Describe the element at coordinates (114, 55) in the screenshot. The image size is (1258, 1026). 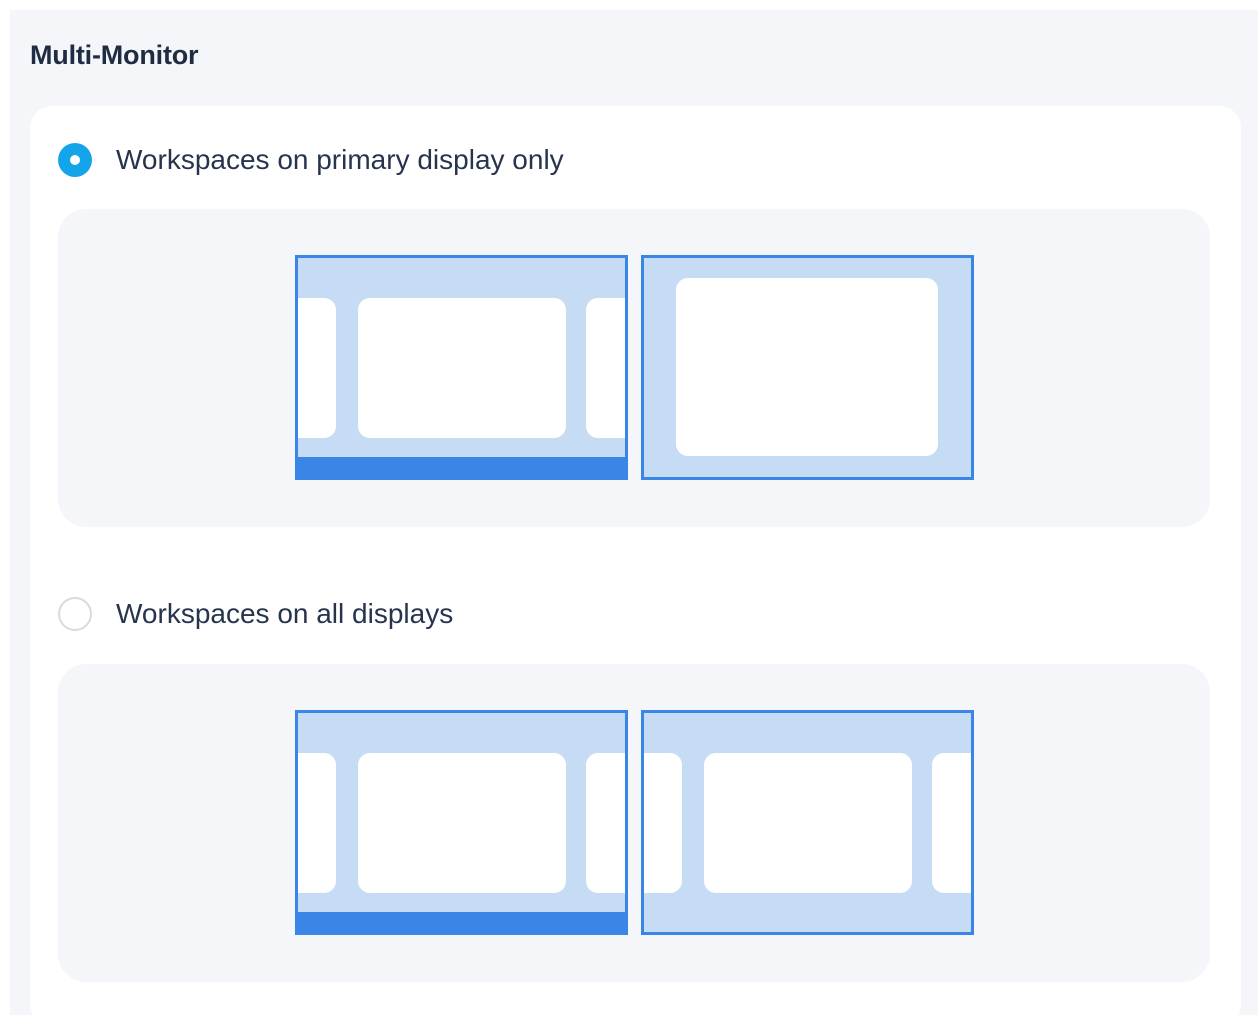
I see `section-title: Multi-Monitor` at that location.